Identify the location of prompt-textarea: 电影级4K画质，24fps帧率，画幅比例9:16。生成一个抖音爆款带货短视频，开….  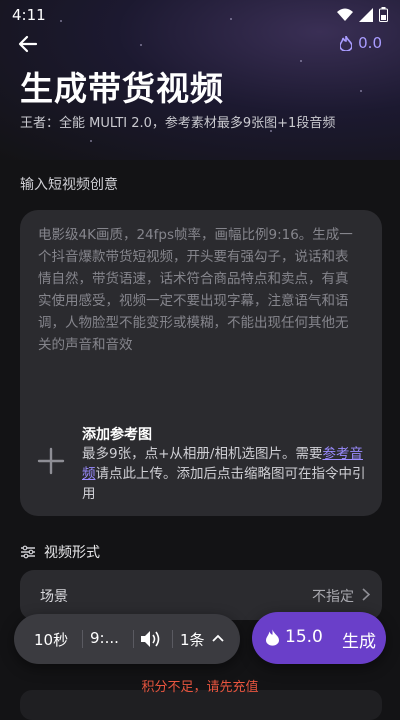
(199, 290).